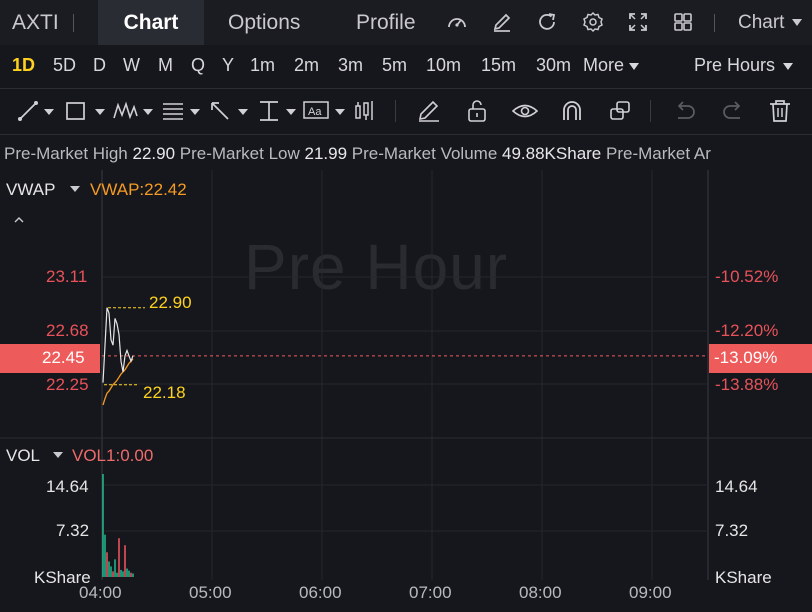 The height and width of the screenshot is (612, 812). What do you see at coordinates (154, 153) in the screenshot?
I see `premarket-high-value: 22.90` at bounding box center [154, 153].